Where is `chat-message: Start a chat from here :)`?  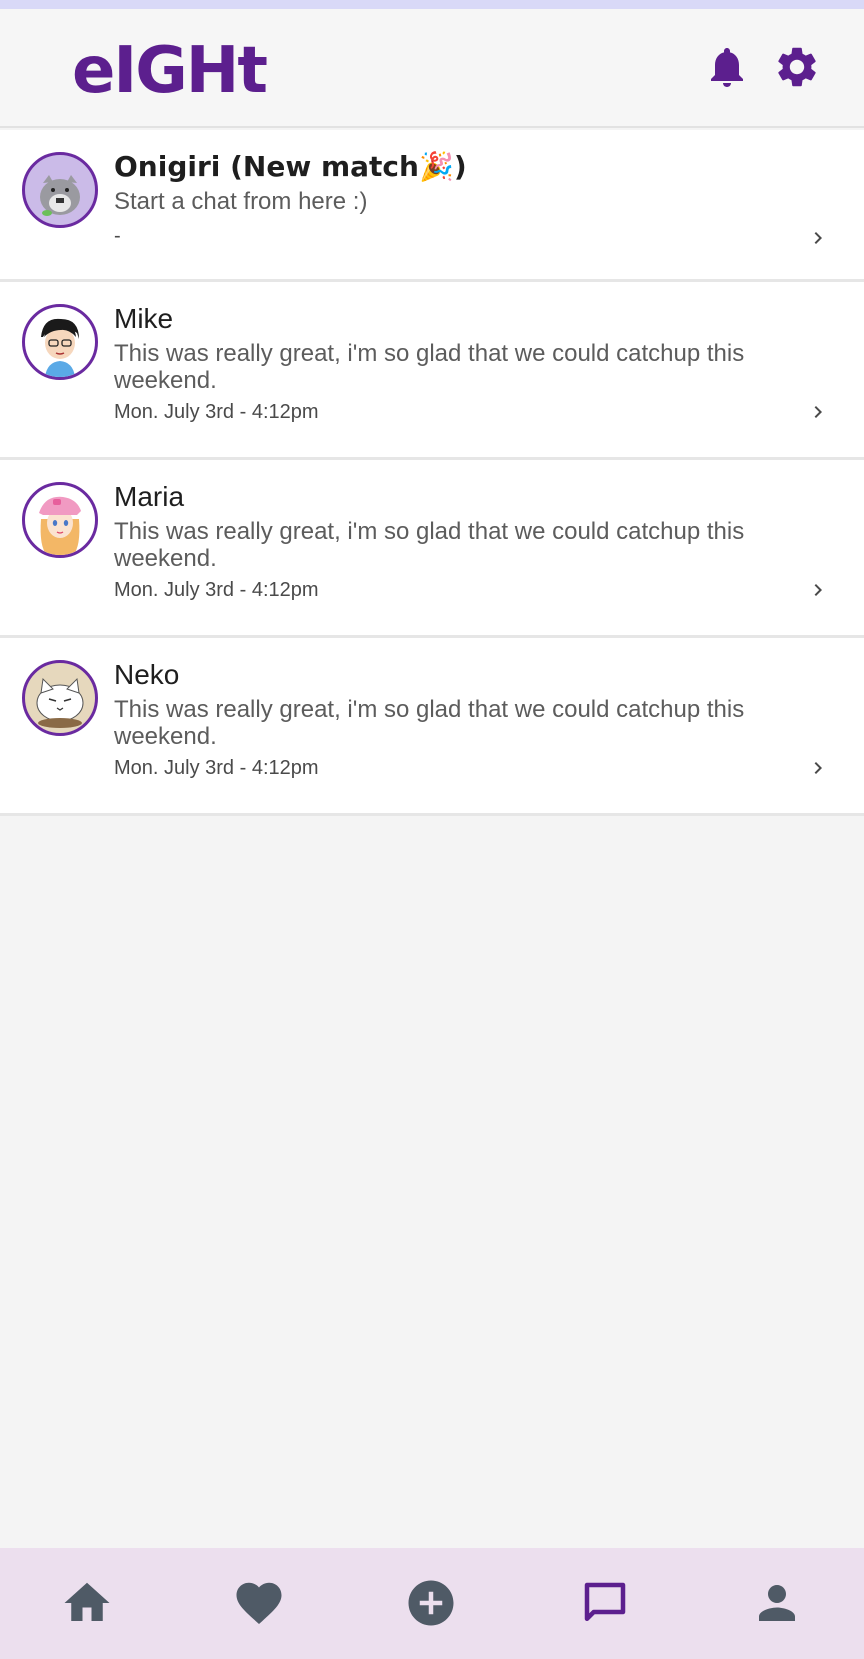
chat-message: Start a chat from here :) is located at coordinates (241, 201).